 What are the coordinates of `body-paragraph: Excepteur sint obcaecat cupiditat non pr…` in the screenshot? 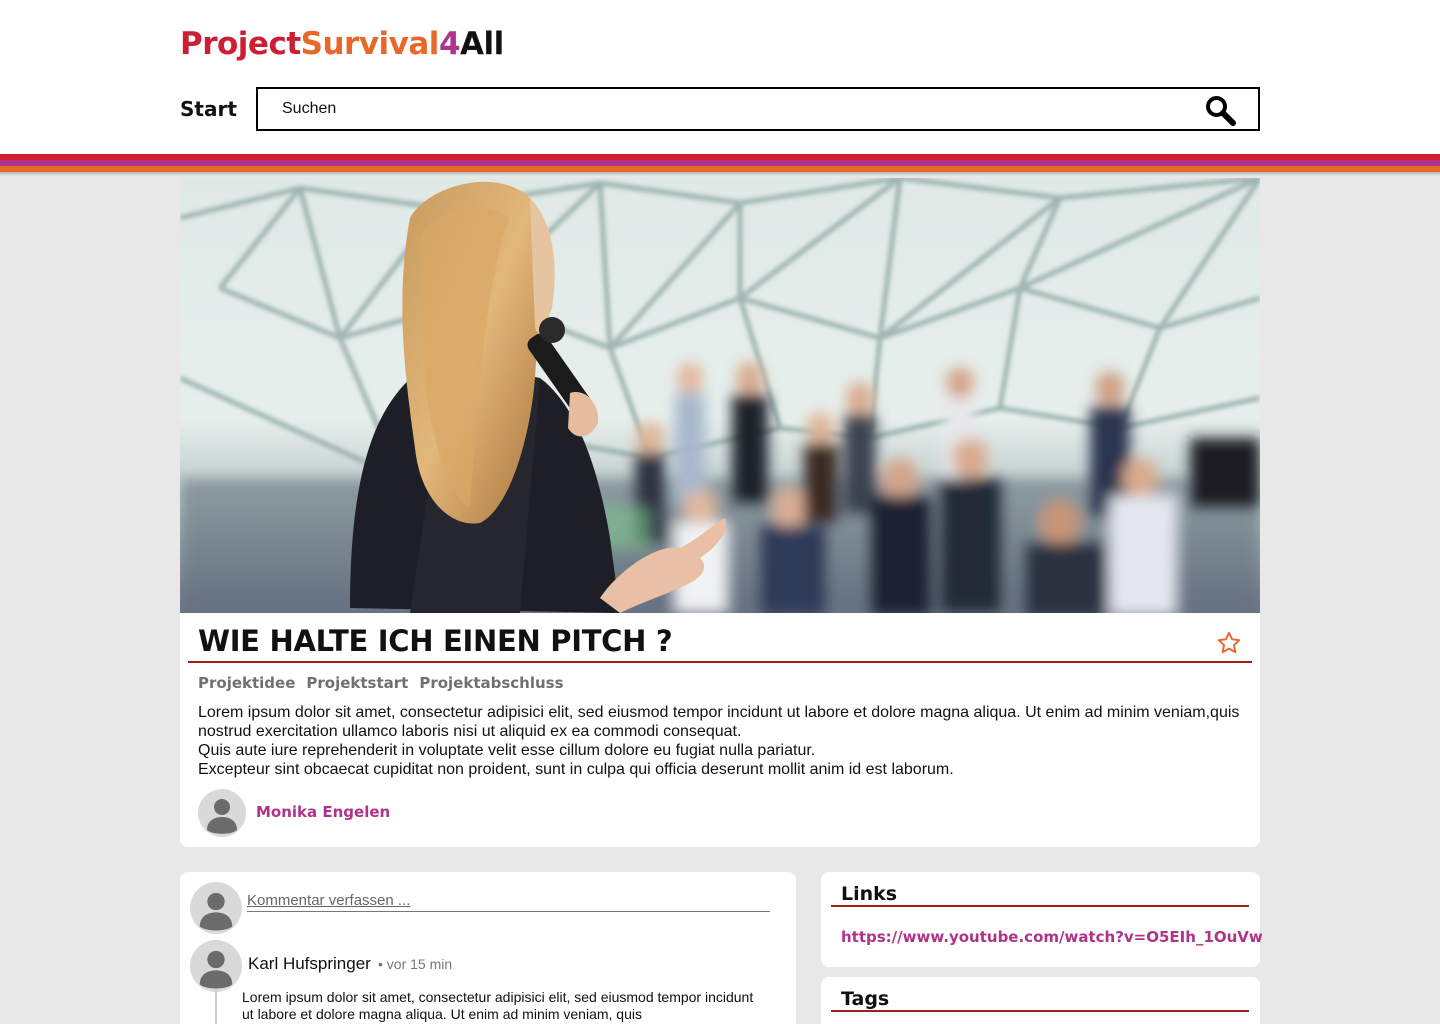 It's located at (576, 769).